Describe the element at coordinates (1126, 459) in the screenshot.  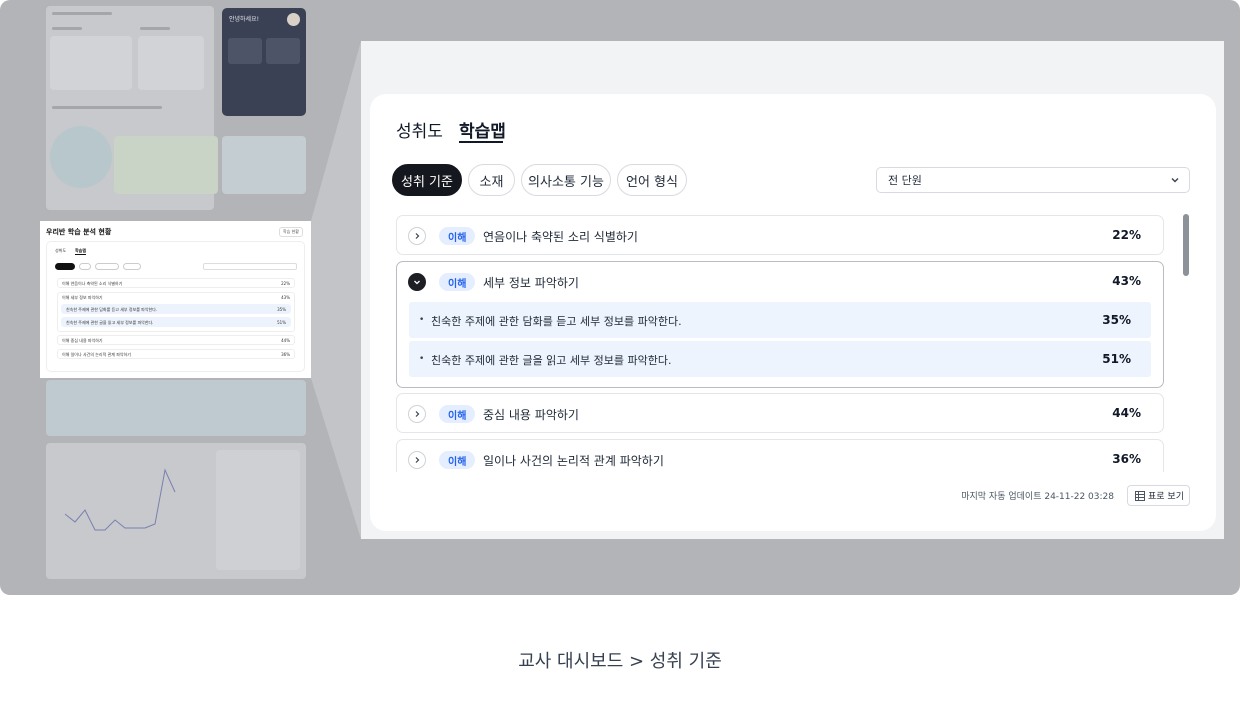
I see `item-percentage: 36%` at that location.